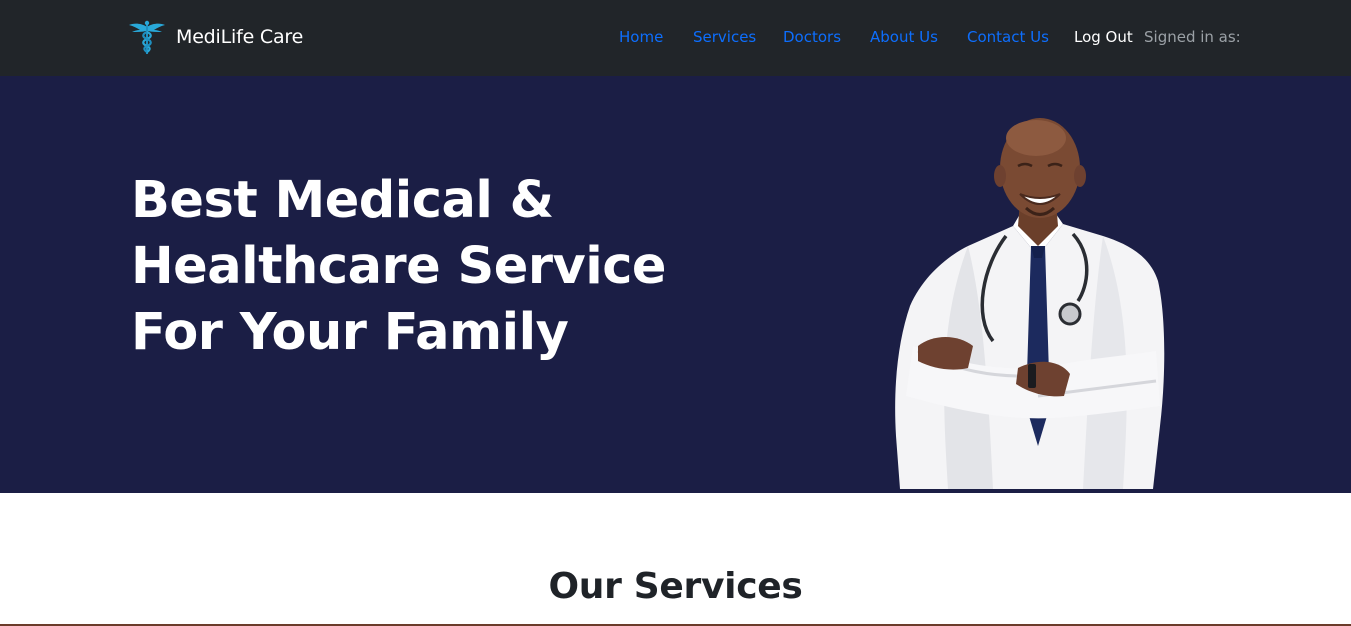 This screenshot has height=626, width=1351. I want to click on signed-in-label: Signed in as:, so click(1192, 37).